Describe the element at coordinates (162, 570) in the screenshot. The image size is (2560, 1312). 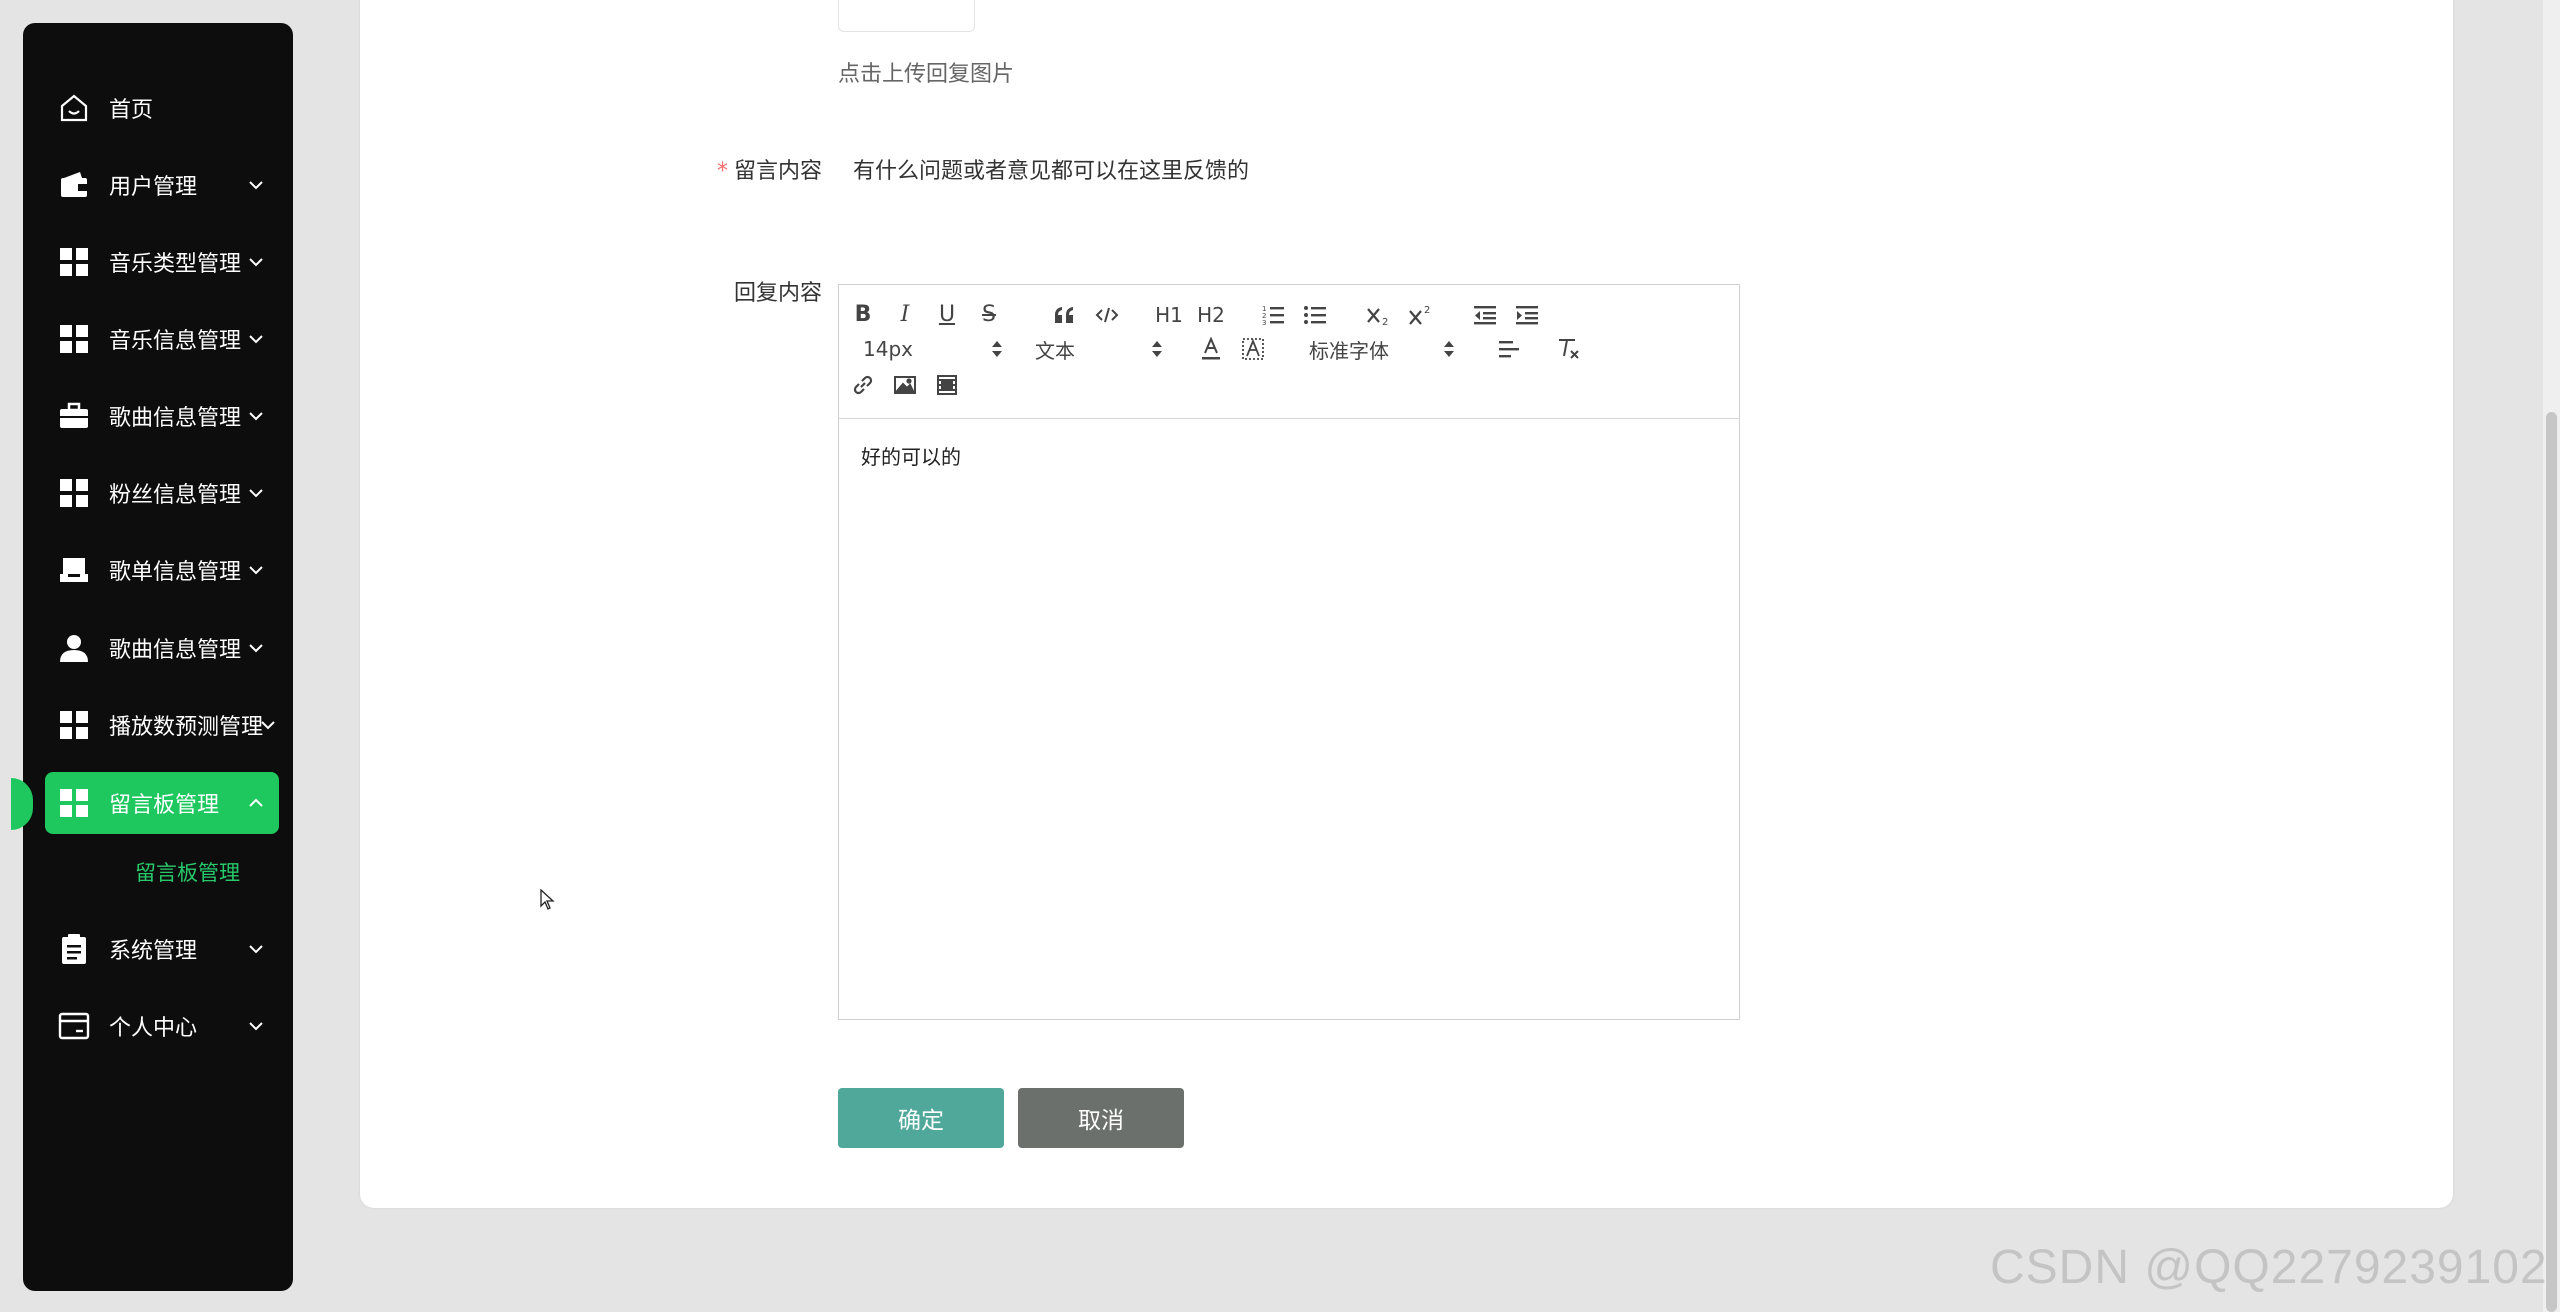
I see `sidebar-item-playlist-info: 歌单信息管理` at that location.